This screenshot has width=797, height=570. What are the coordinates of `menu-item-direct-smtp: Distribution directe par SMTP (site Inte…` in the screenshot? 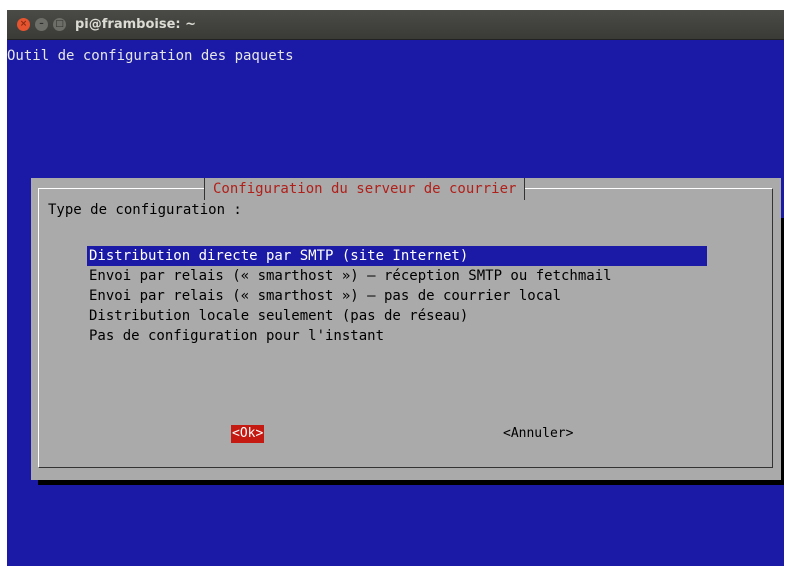 It's located at (397, 256).